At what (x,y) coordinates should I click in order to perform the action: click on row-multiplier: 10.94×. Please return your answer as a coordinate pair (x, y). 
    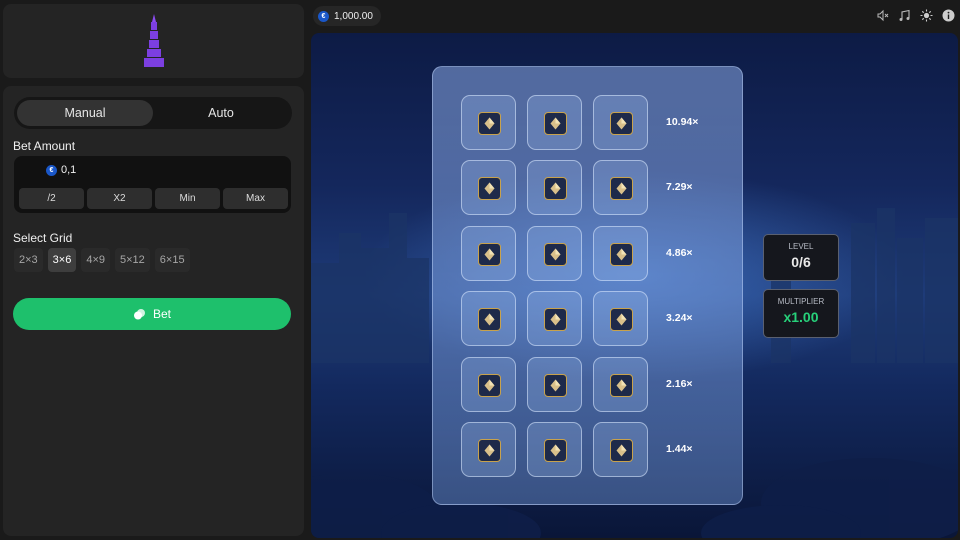
    Looking at the image, I should click on (682, 122).